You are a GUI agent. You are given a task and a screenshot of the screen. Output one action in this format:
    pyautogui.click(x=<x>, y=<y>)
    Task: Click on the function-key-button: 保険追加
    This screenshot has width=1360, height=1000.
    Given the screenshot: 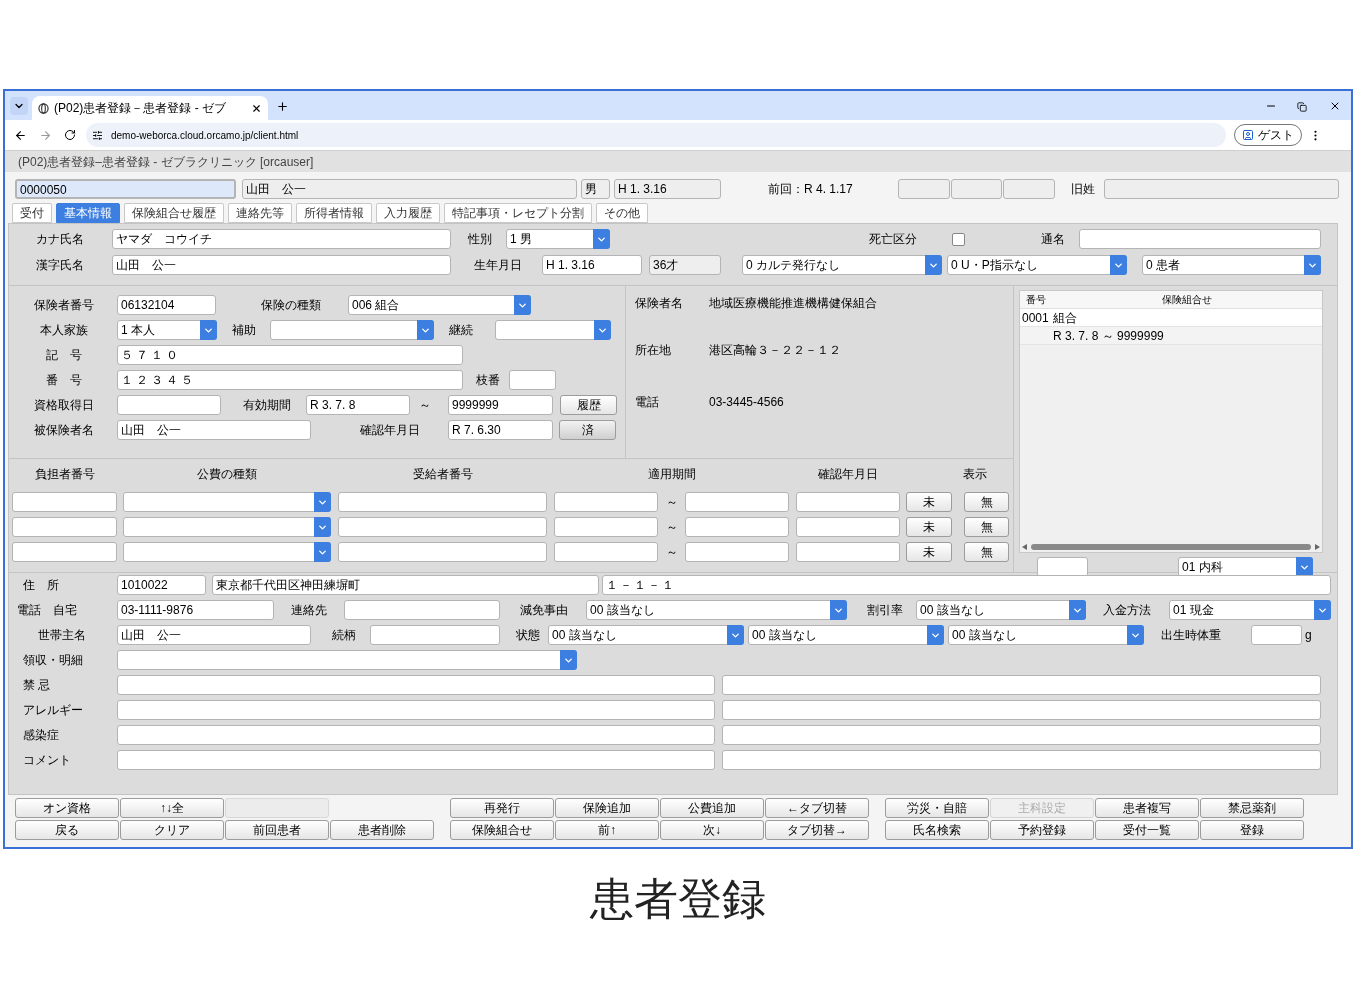 What is the action you would take?
    pyautogui.click(x=607, y=808)
    